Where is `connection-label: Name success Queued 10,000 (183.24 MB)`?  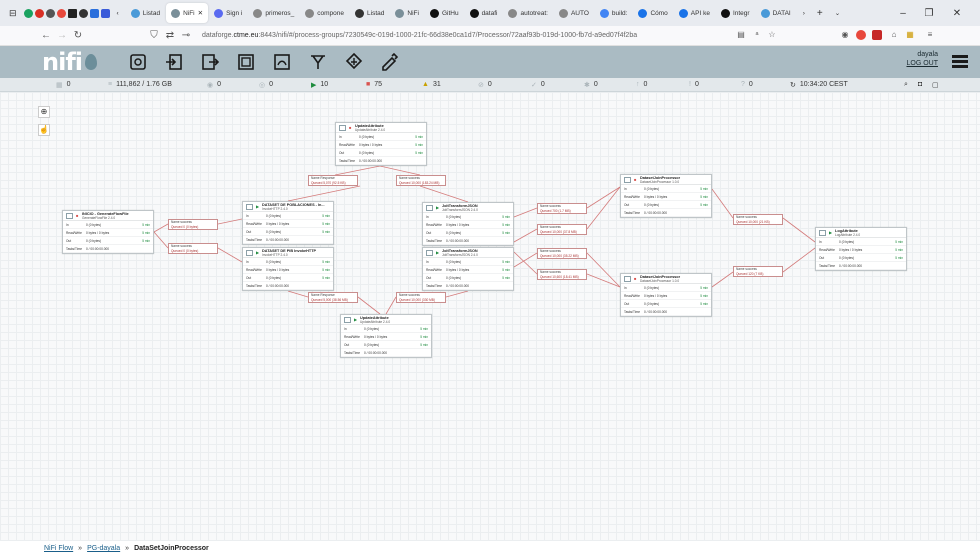
connection-label: Name success Queued 10,000 (183.24 MB) is located at coordinates (421, 180).